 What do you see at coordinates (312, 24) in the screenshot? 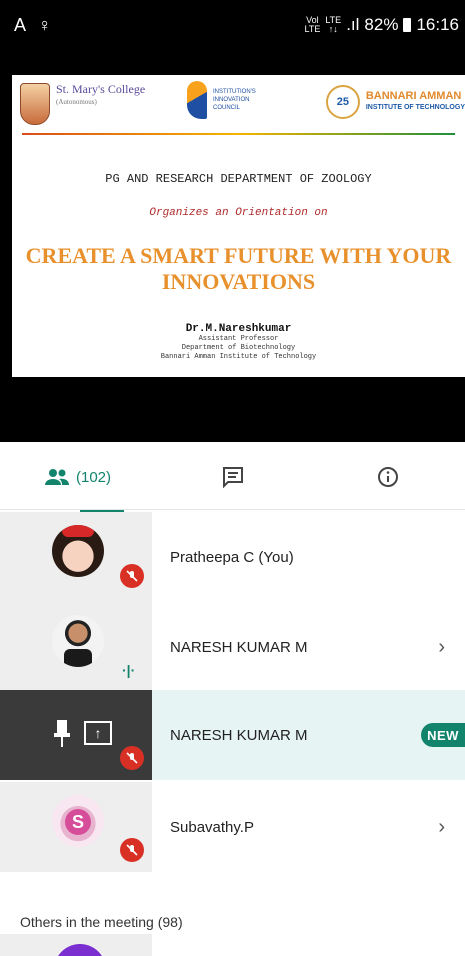
I see `volte-icon: Vol LTE` at bounding box center [312, 24].